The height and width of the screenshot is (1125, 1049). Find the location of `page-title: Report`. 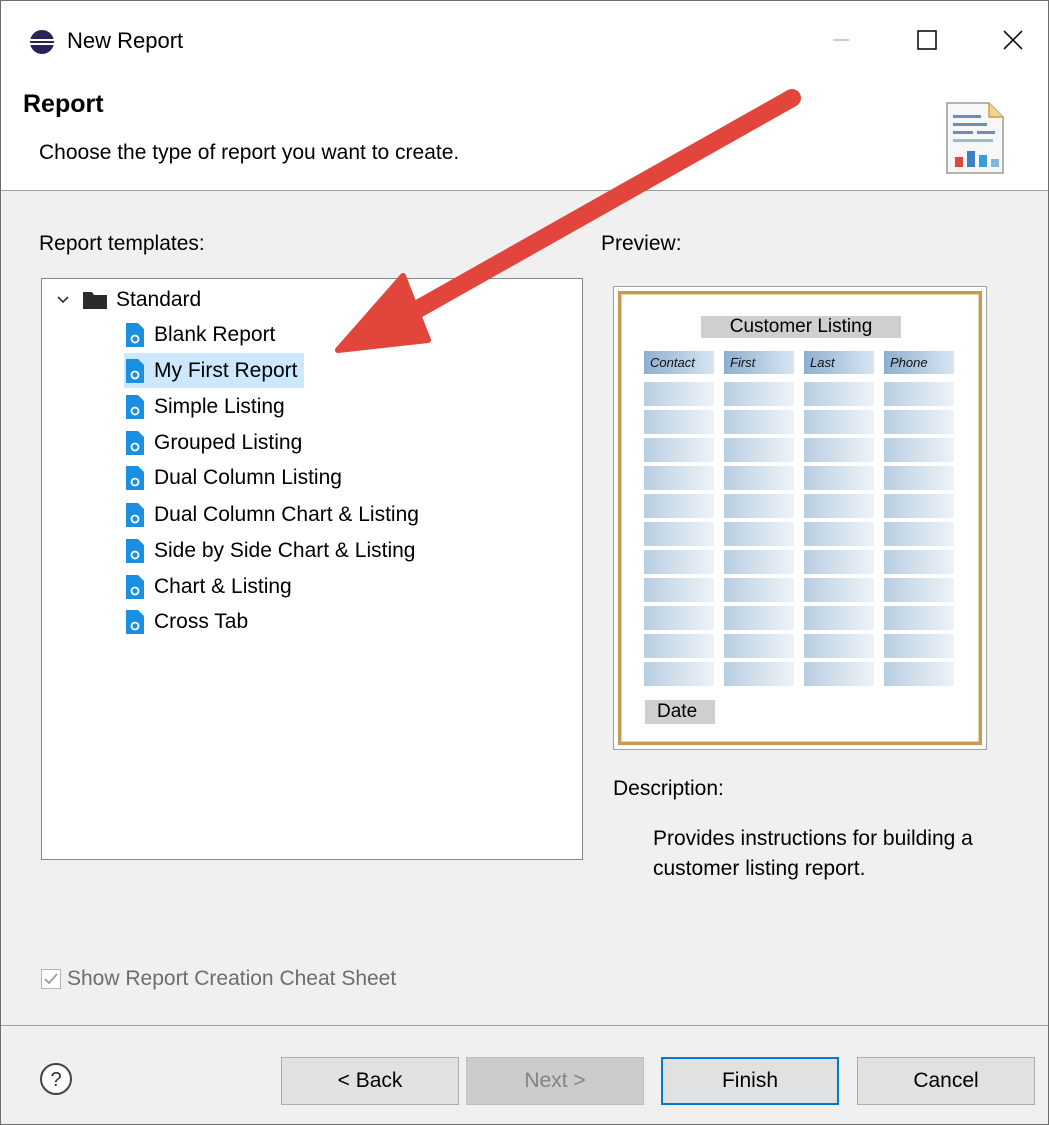

page-title: Report is located at coordinates (63, 104).